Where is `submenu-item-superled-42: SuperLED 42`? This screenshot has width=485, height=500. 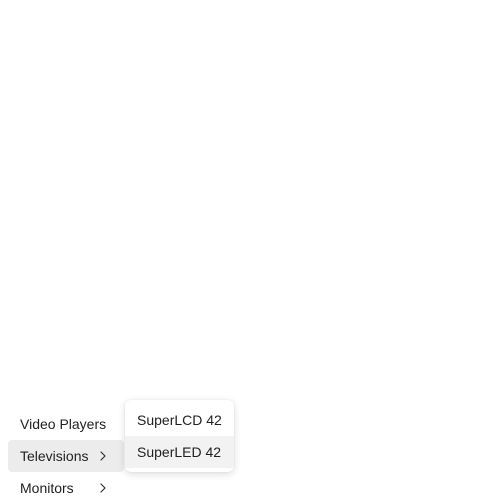
submenu-item-superled-42: SuperLED 42 is located at coordinates (179, 452).